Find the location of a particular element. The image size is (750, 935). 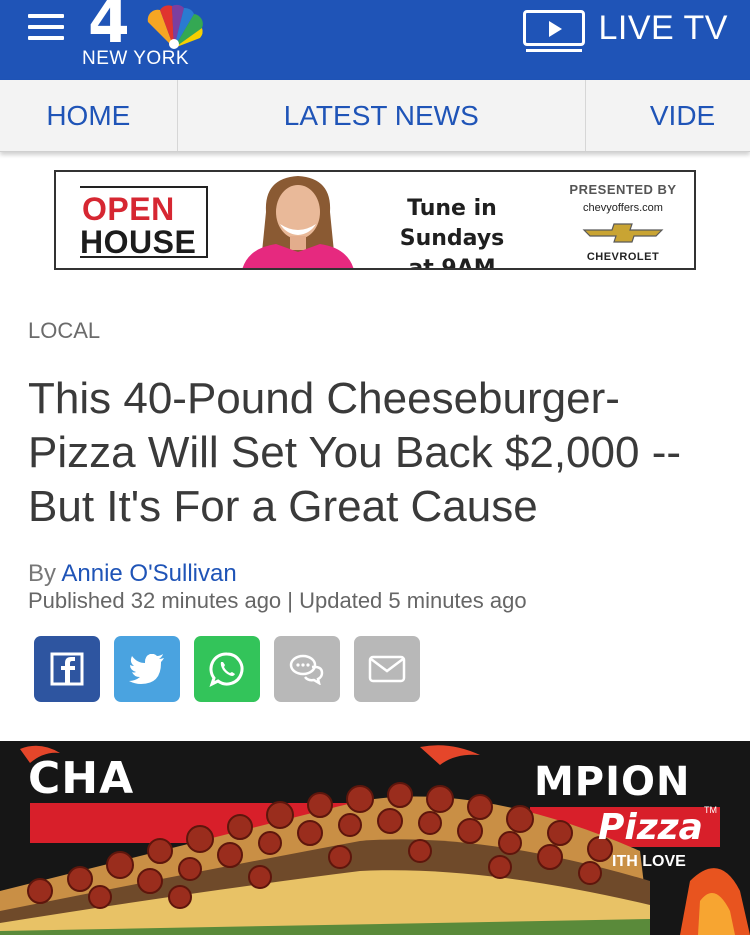

nav-tab-latest-news: LATEST NEWS is located at coordinates (382, 115).